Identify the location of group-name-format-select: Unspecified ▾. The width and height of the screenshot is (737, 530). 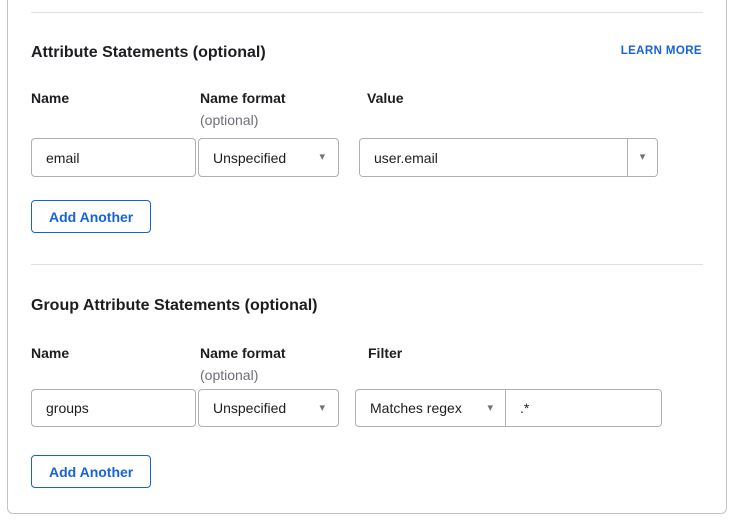
(268, 408).